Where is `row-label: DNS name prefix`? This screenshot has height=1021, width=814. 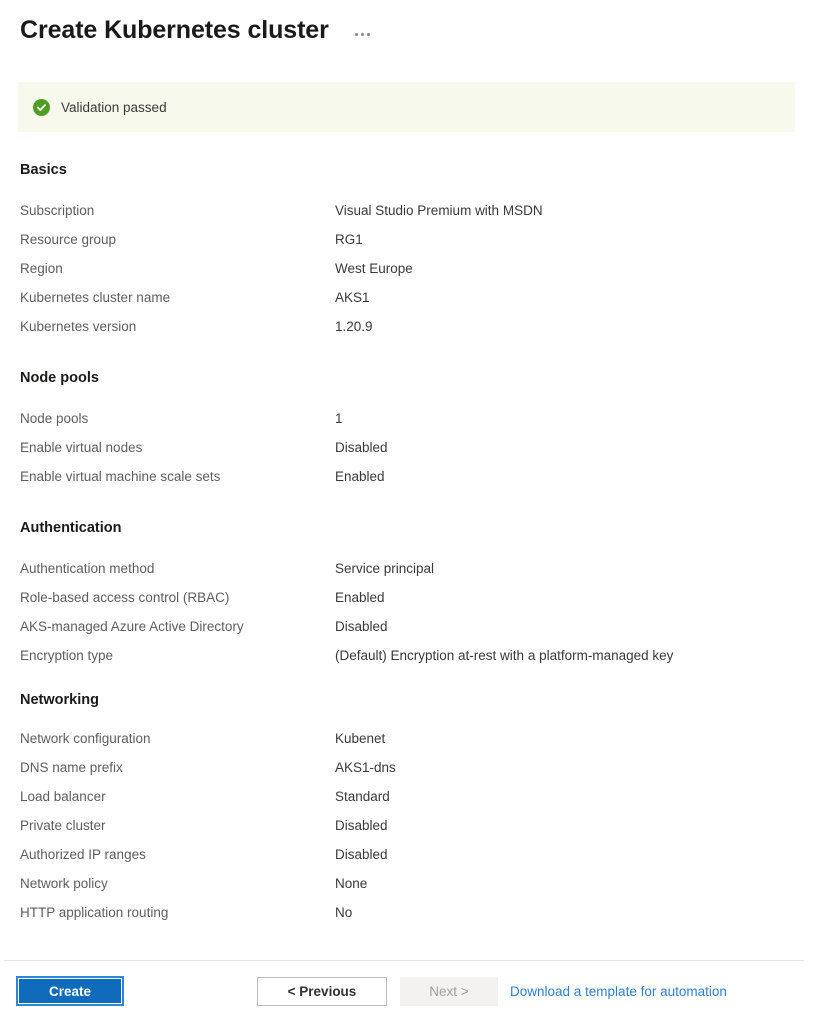 row-label: DNS name prefix is located at coordinates (71, 767).